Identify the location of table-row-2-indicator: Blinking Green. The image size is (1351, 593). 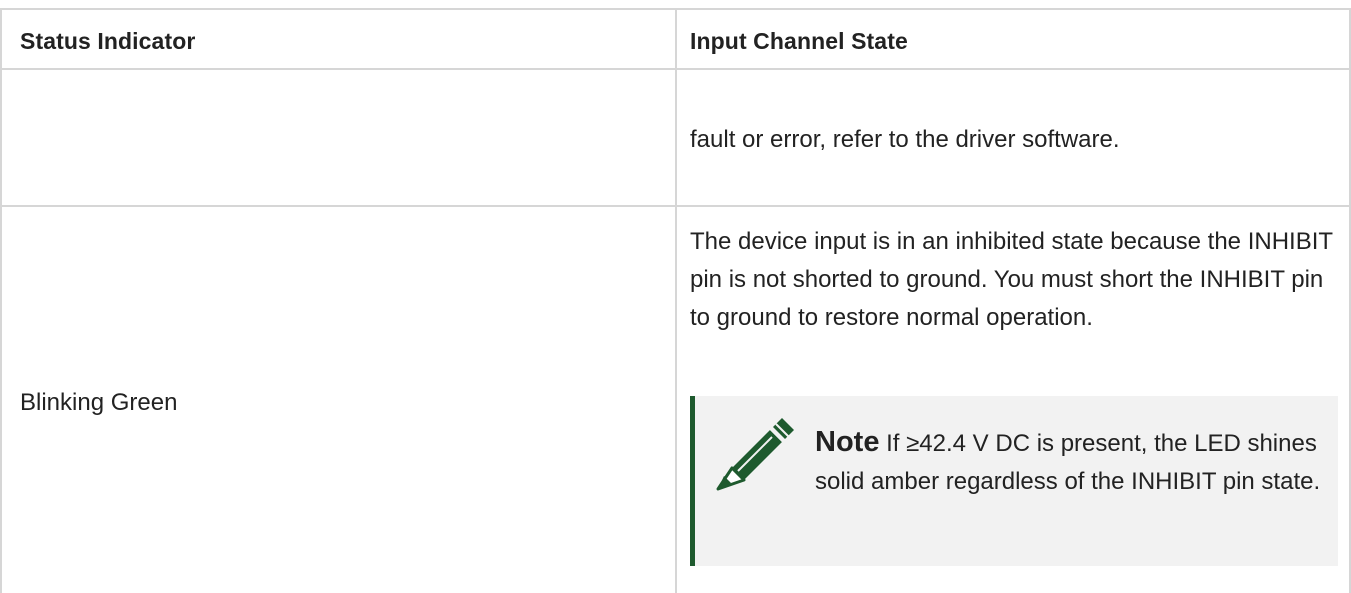
(99, 402).